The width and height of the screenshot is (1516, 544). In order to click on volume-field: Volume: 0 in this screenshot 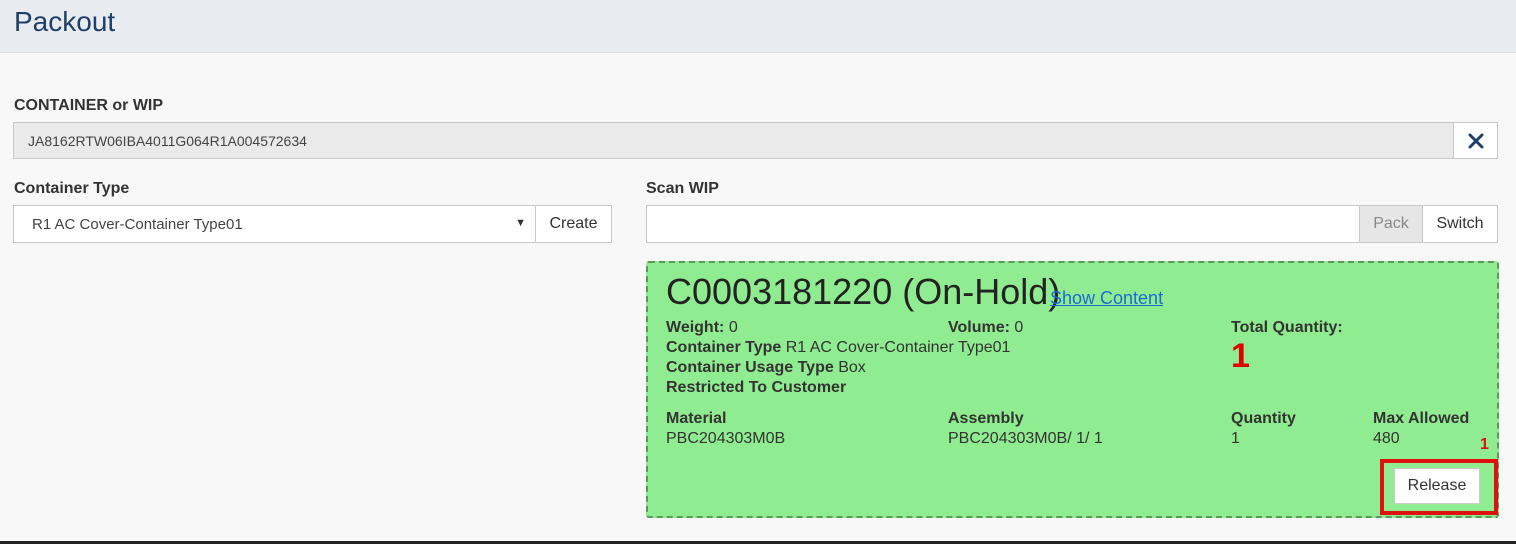, I will do `click(985, 328)`.